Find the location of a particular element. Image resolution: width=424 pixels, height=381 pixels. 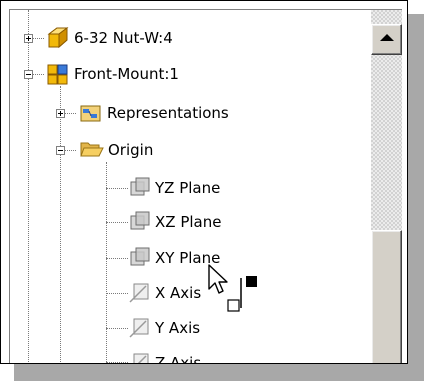

tree-item-label: Origin is located at coordinates (131, 150).